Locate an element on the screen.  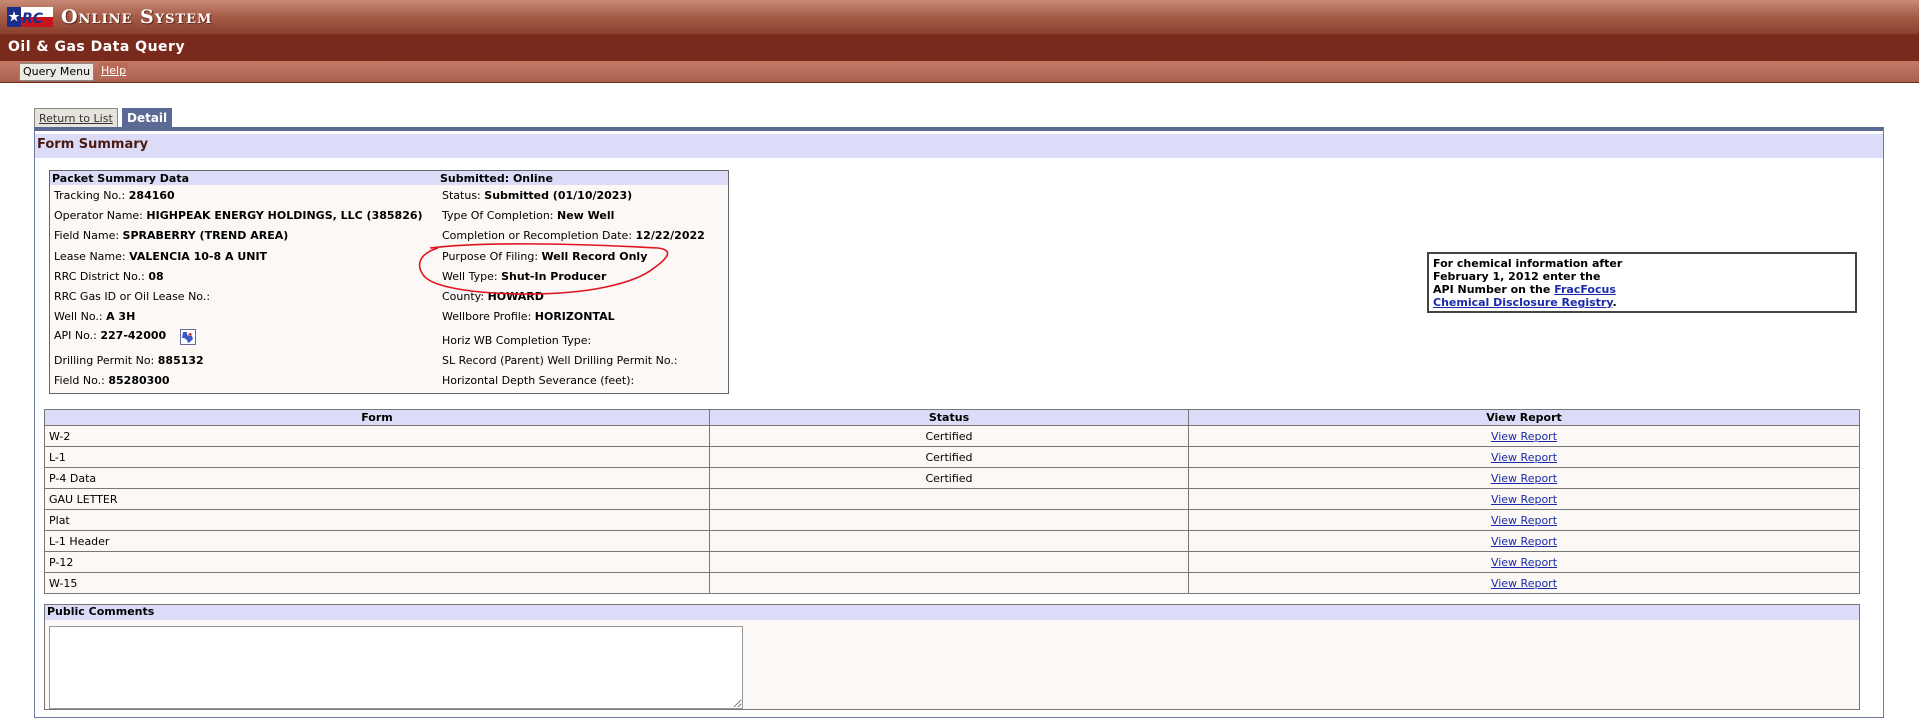
table-row: L-1 Certified View Report is located at coordinates (952, 457).